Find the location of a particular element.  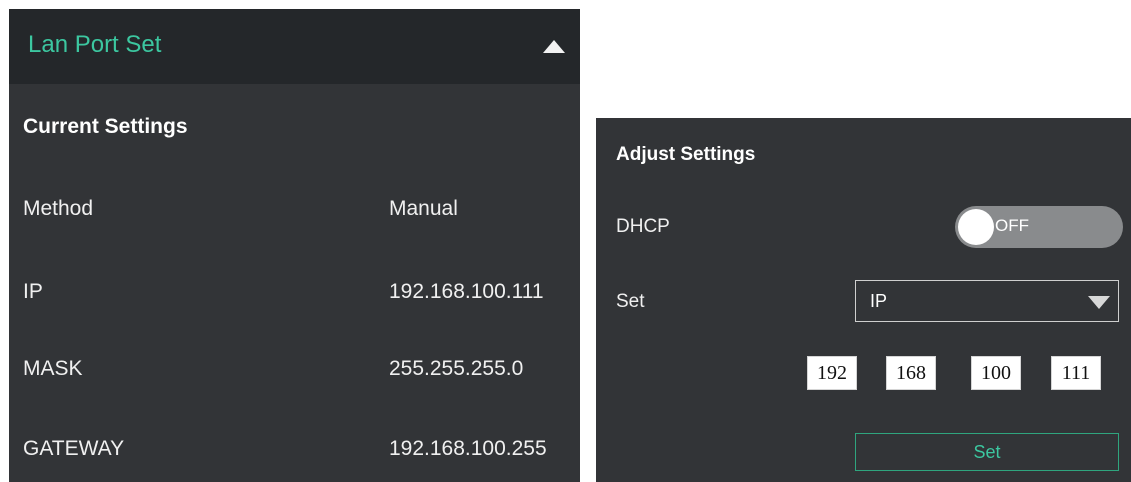

panel-title: Lan Port Set is located at coordinates (95, 44).